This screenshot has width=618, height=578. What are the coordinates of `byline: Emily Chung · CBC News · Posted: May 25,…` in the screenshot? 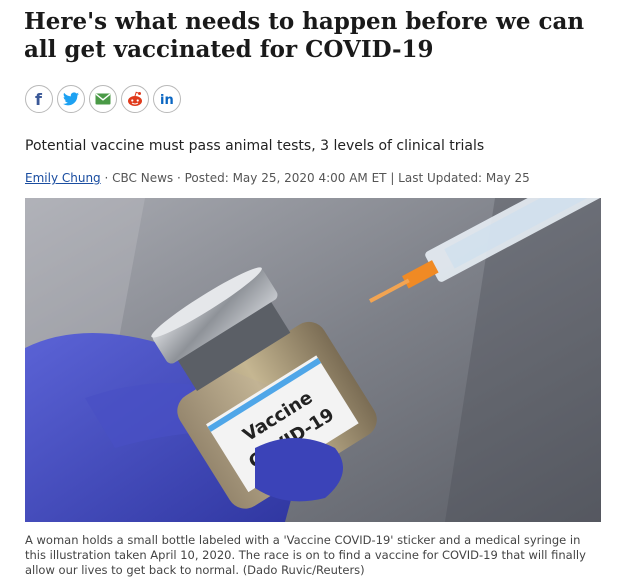 It's located at (320, 178).